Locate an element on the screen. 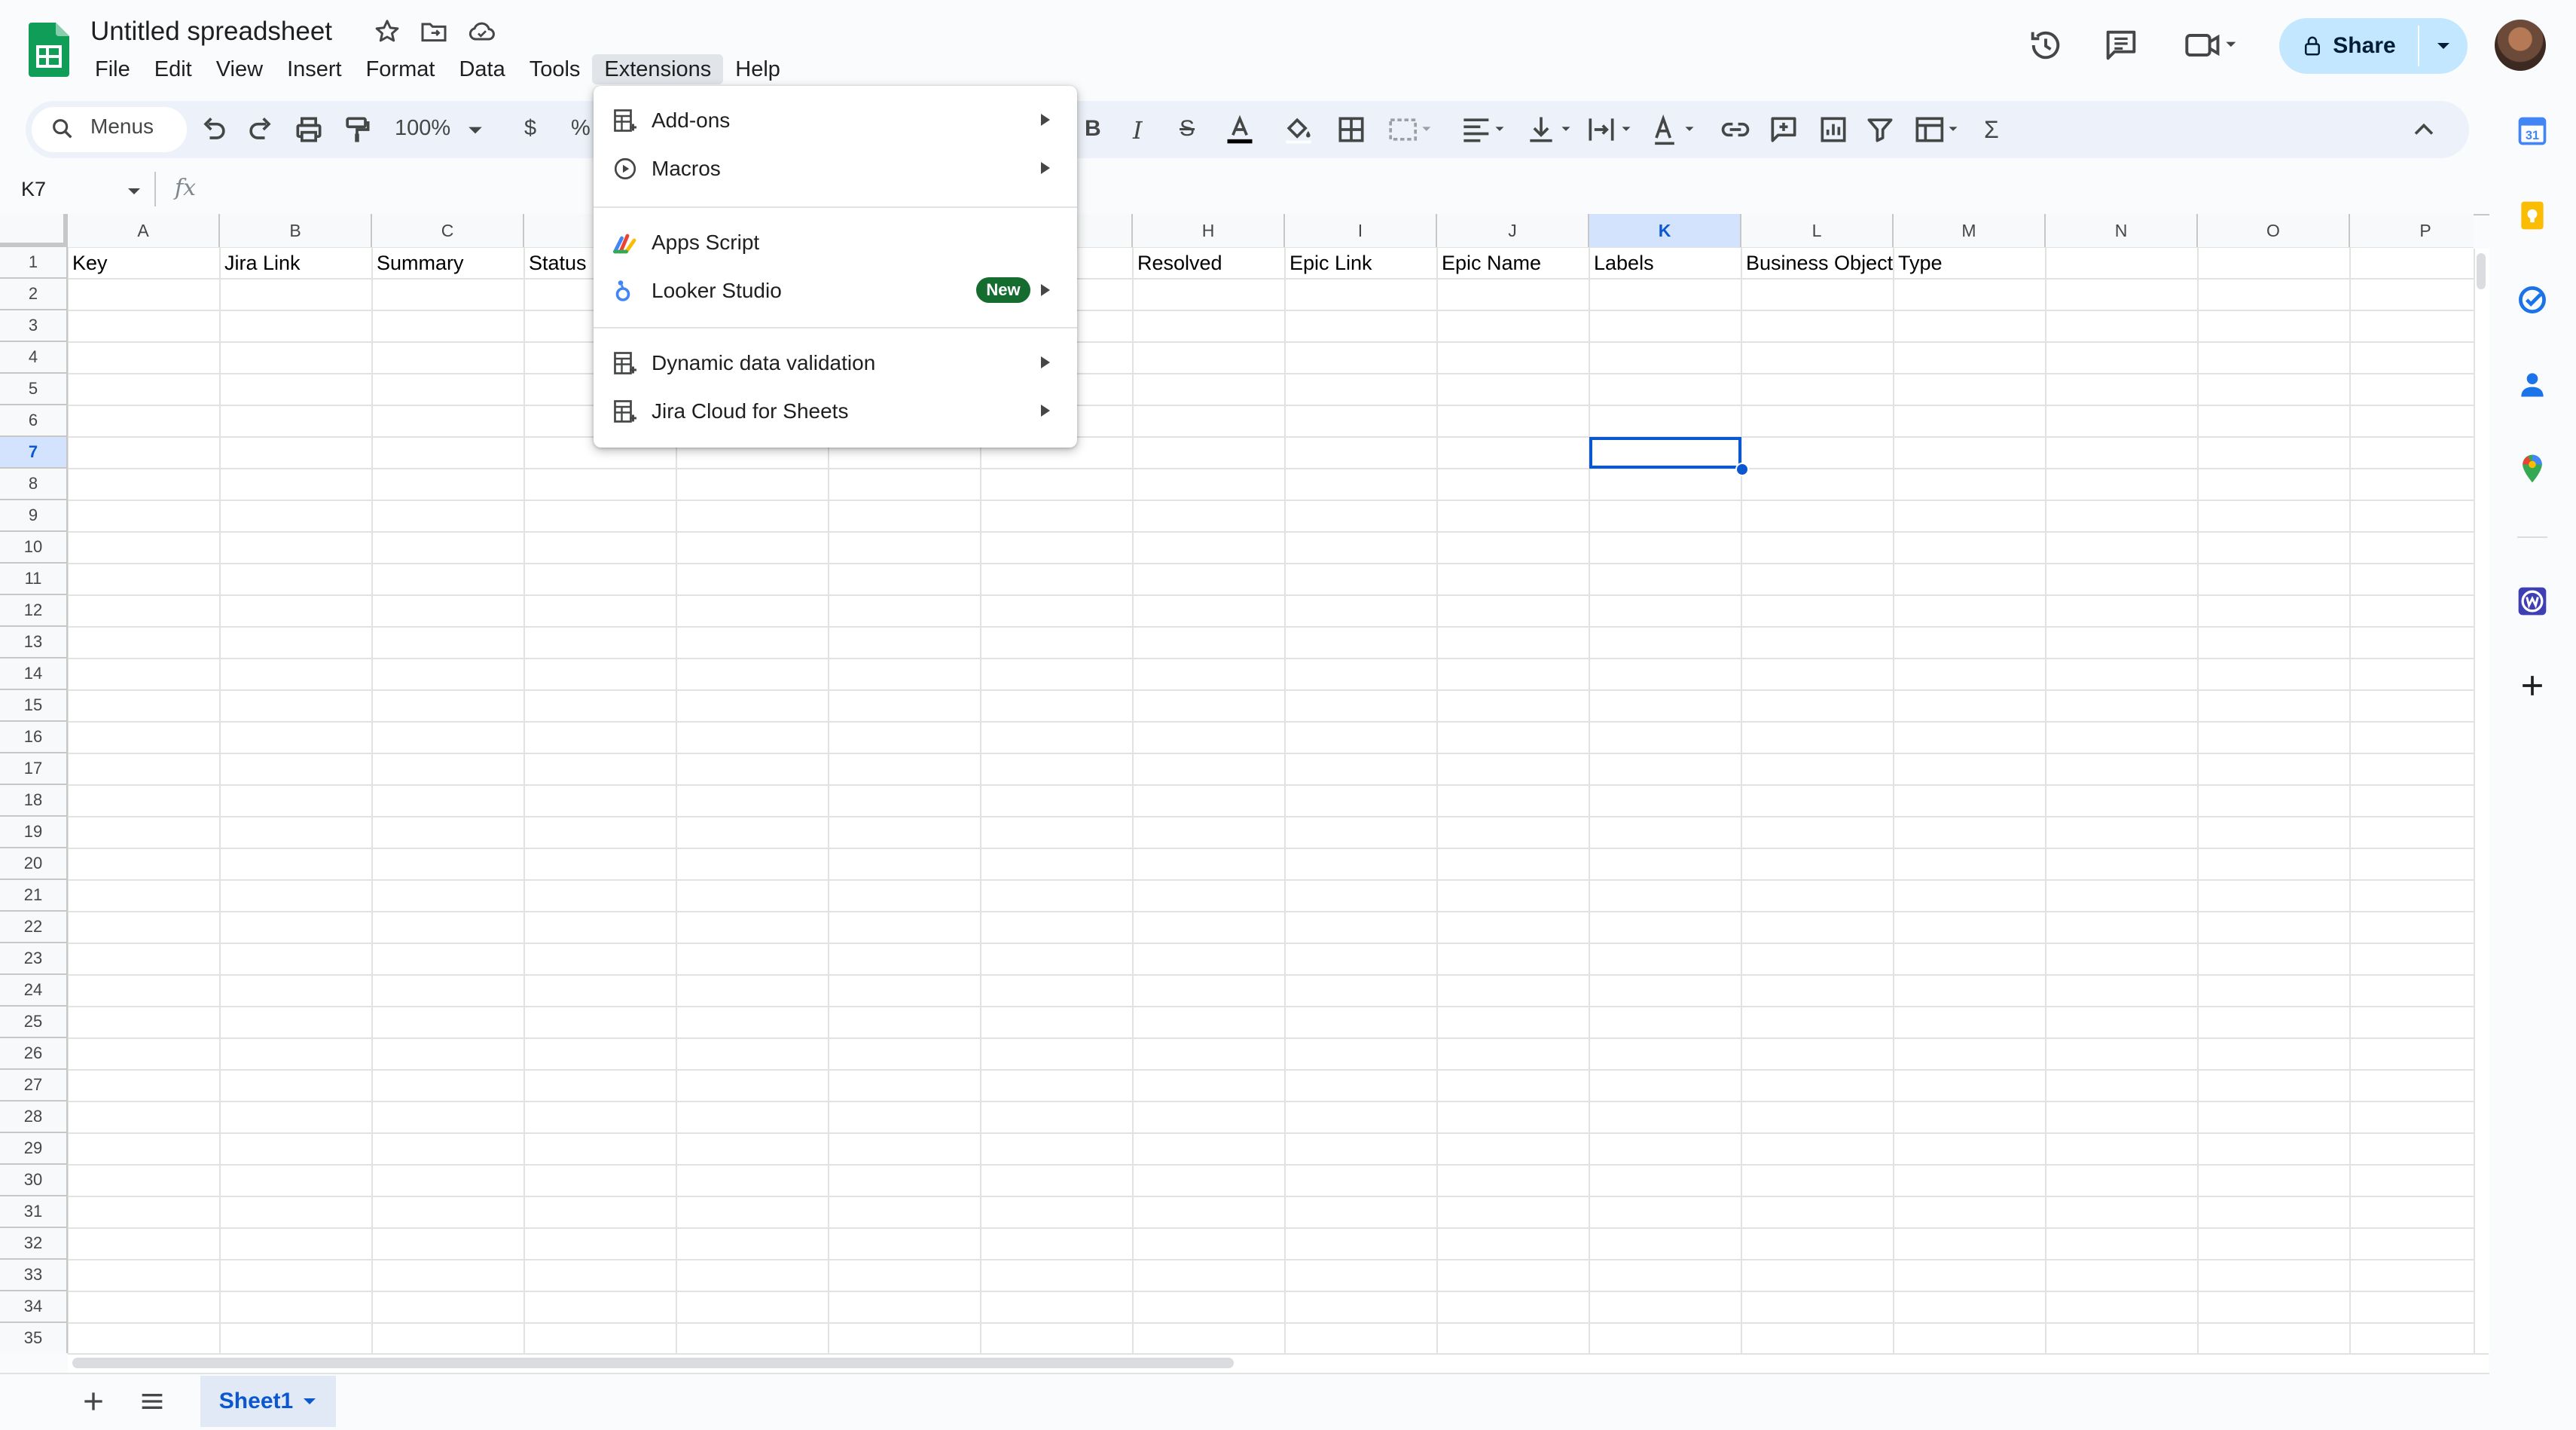  fill-handle is located at coordinates (1742, 470).